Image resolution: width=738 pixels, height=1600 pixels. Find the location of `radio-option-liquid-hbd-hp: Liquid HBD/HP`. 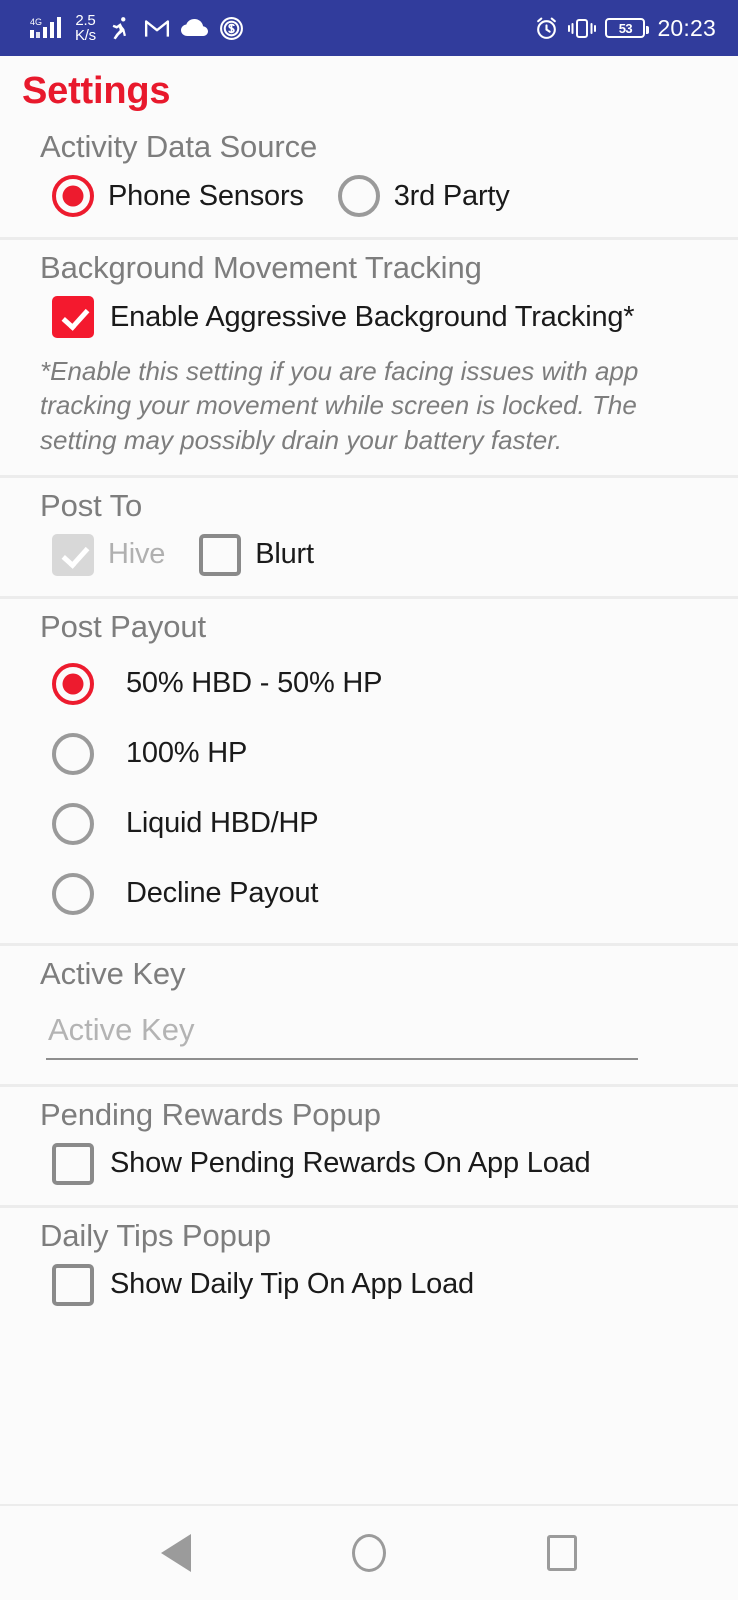

radio-option-liquid-hbd-hp: Liquid HBD/HP is located at coordinates (369, 824).